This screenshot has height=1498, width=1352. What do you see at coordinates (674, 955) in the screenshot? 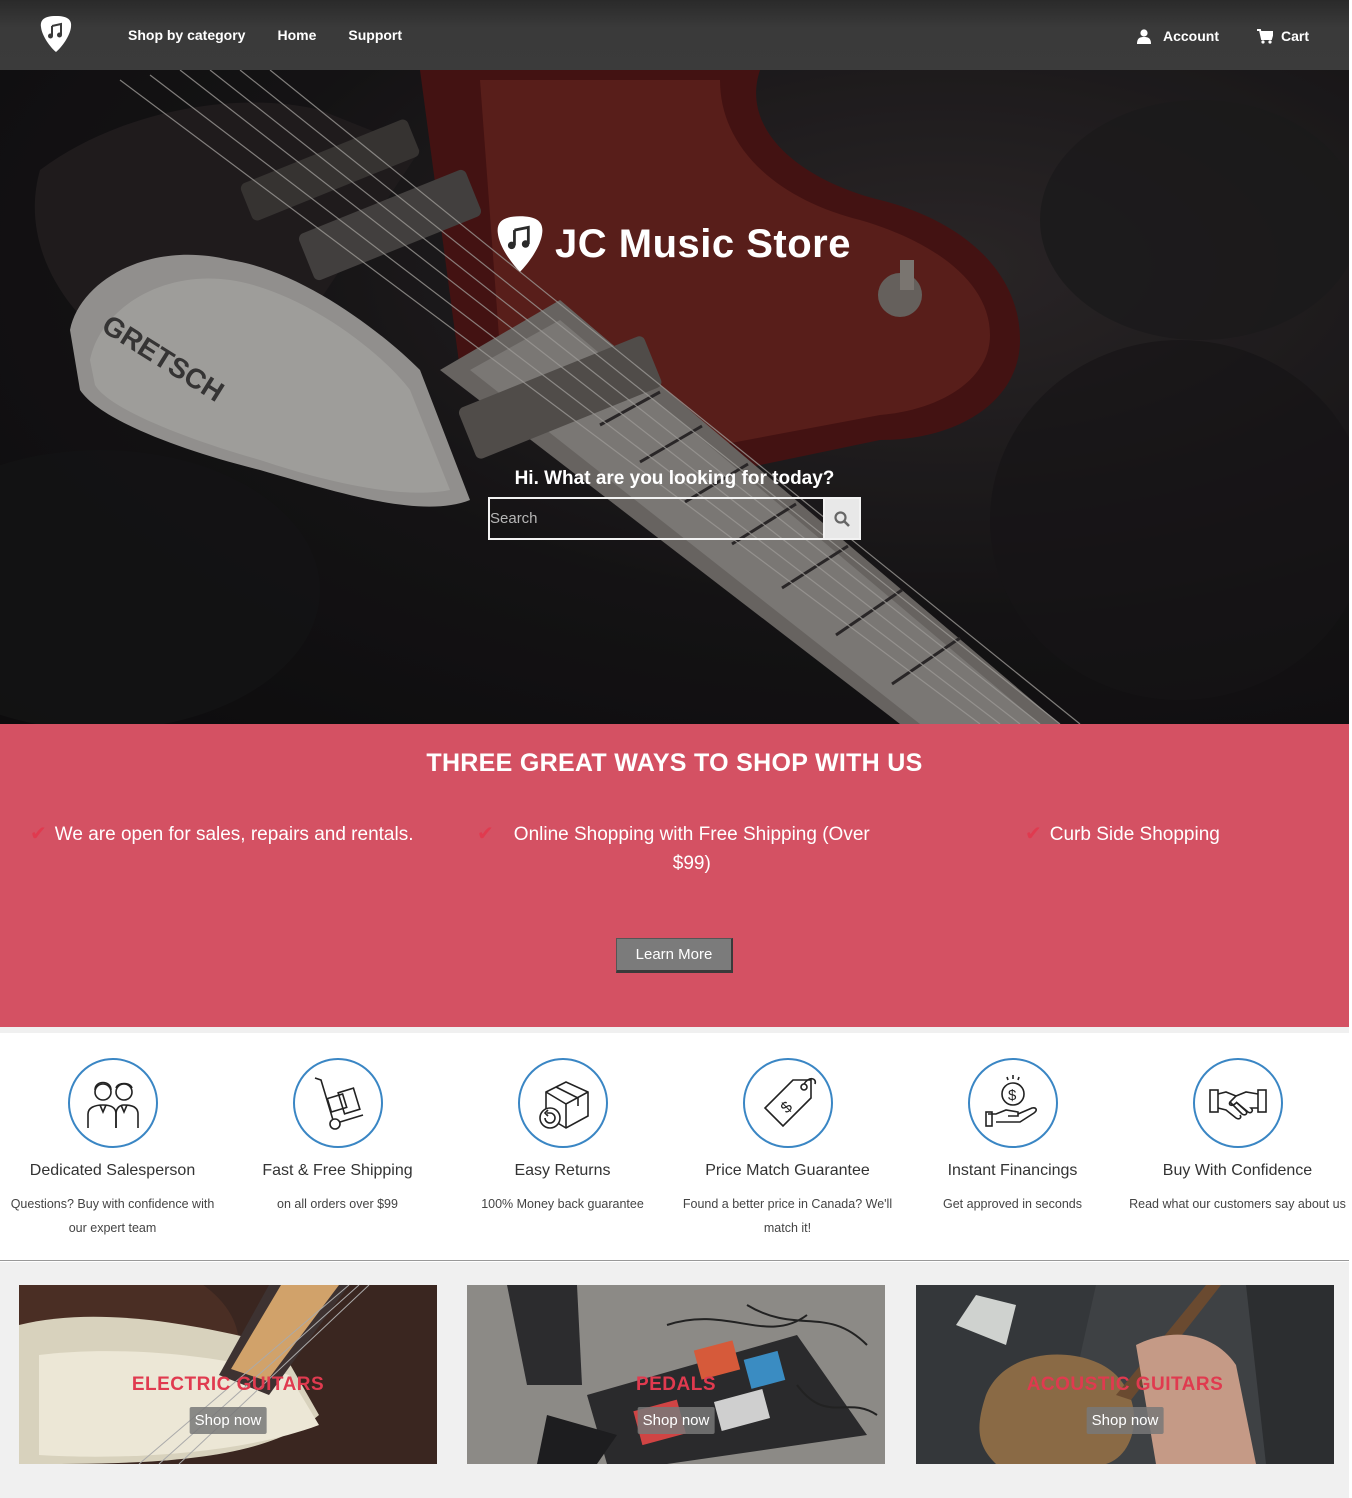
I see `learn-more-button: Learn More` at bounding box center [674, 955].